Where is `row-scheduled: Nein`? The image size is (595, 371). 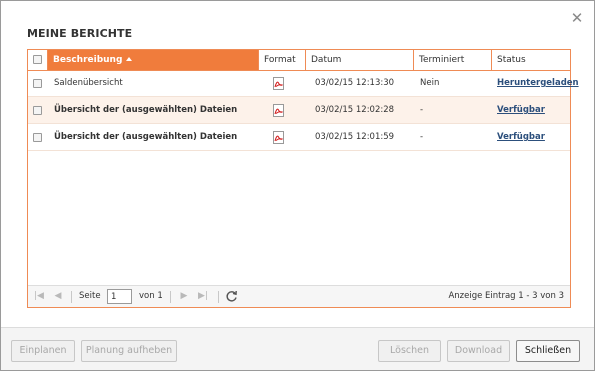
row-scheduled: Nein is located at coordinates (430, 83).